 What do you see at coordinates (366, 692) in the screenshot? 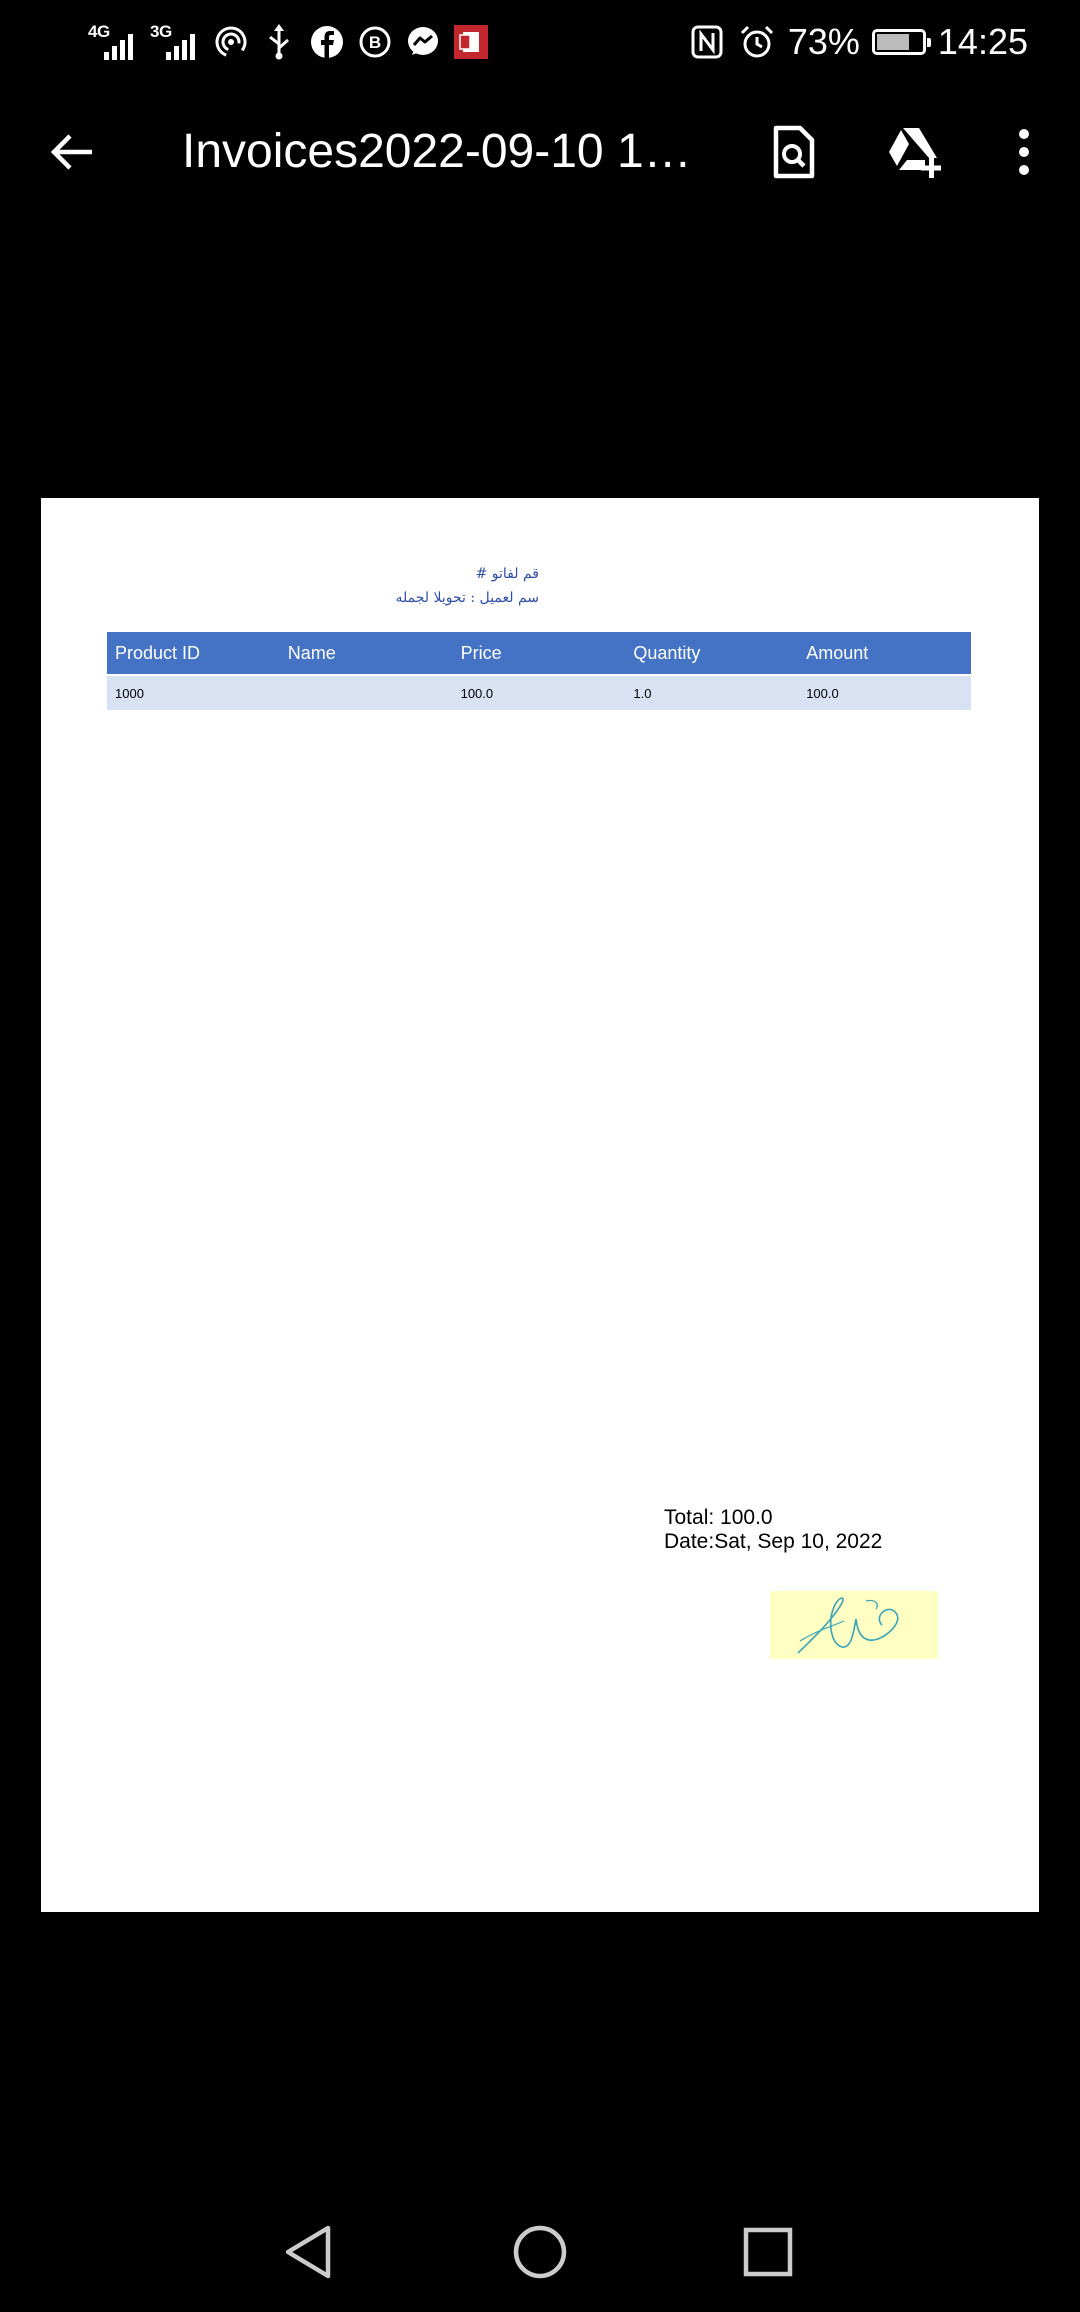
I see `cell-name` at bounding box center [366, 692].